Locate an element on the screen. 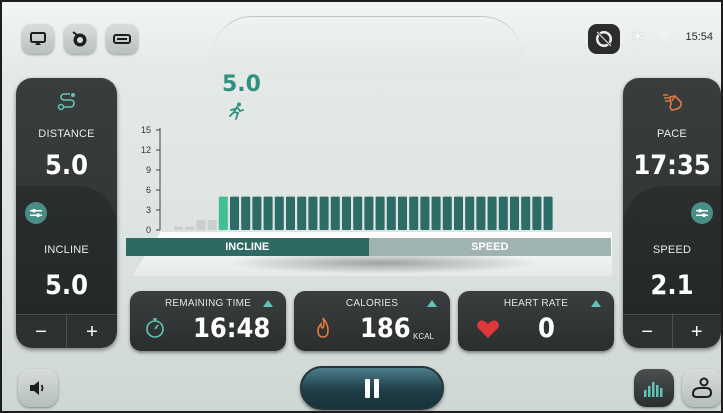 The height and width of the screenshot is (413, 723). calories-card: CALORIES 186 KCAL is located at coordinates (372, 321).